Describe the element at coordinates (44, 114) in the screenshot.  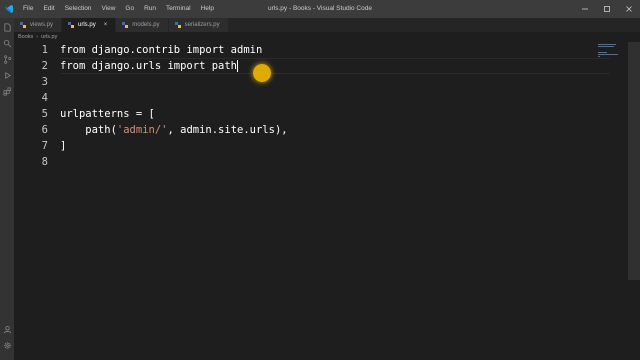
I see `line-number: 5` at that location.